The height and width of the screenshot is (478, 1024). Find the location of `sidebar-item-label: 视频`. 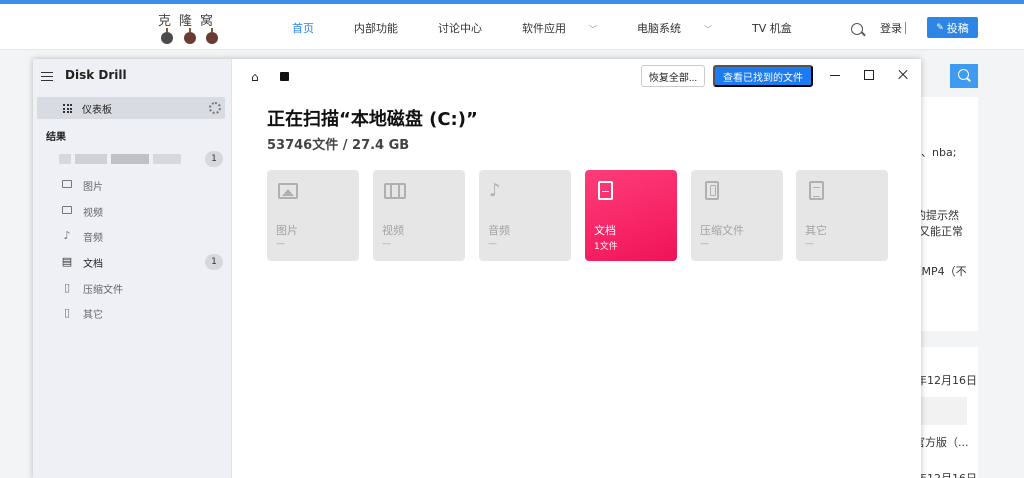

sidebar-item-label: 视频 is located at coordinates (93, 213).